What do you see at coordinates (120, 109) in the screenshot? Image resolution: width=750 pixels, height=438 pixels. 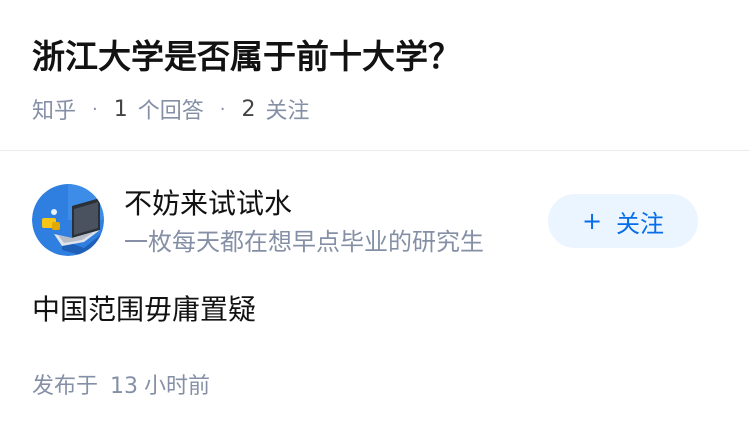 I see `answer-count: 1` at bounding box center [120, 109].